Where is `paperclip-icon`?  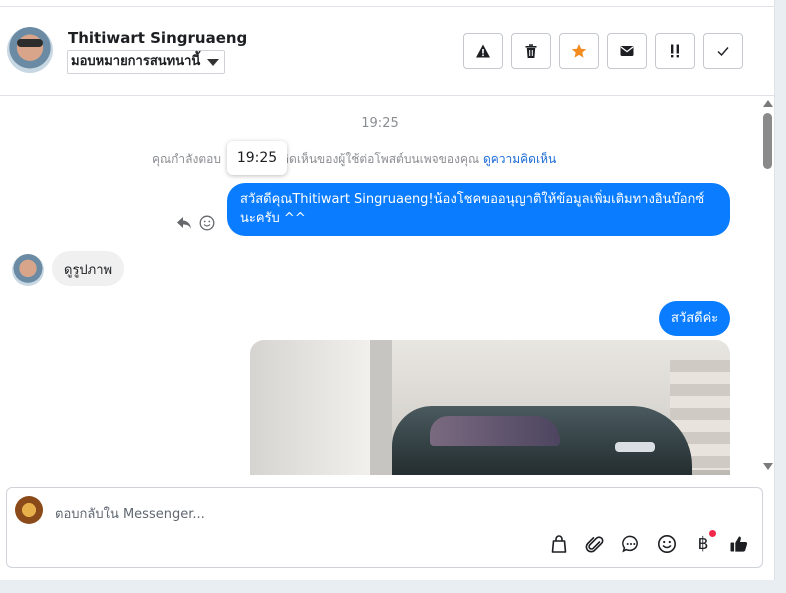 paperclip-icon is located at coordinates (594, 544).